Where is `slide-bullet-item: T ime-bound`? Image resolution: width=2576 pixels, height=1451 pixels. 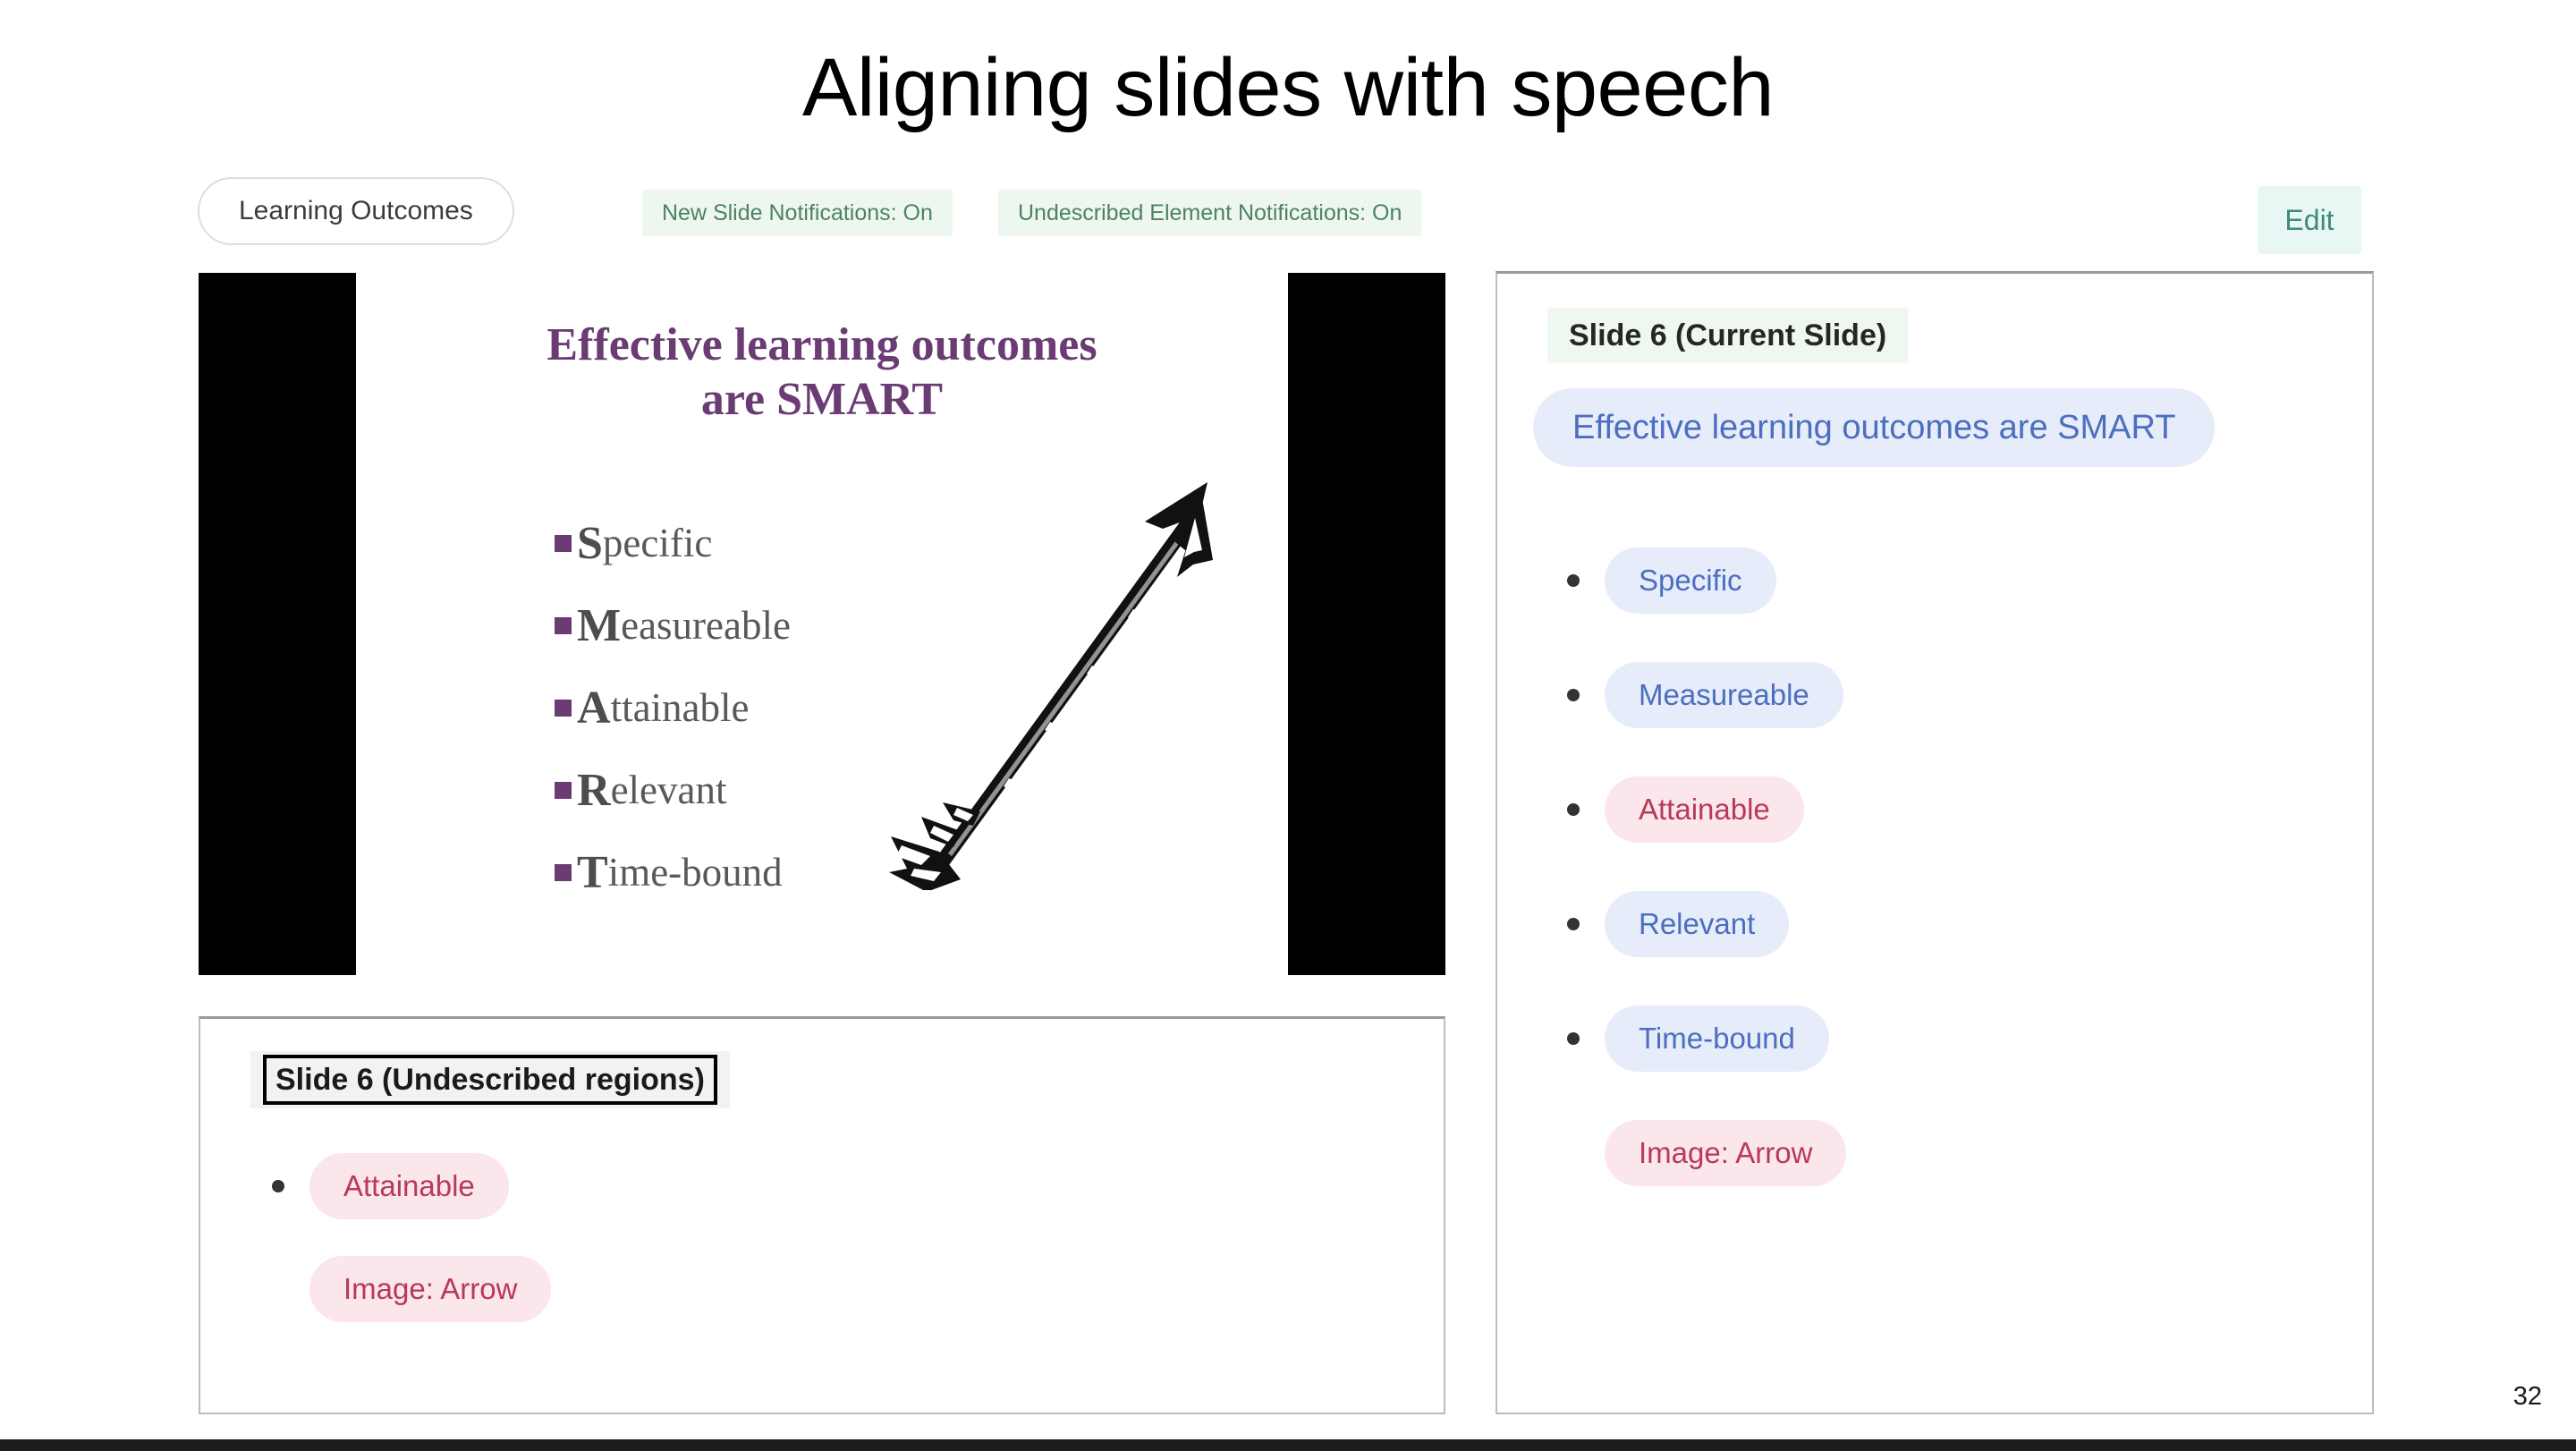
slide-bullet-item: T ime-bound is located at coordinates (673, 872).